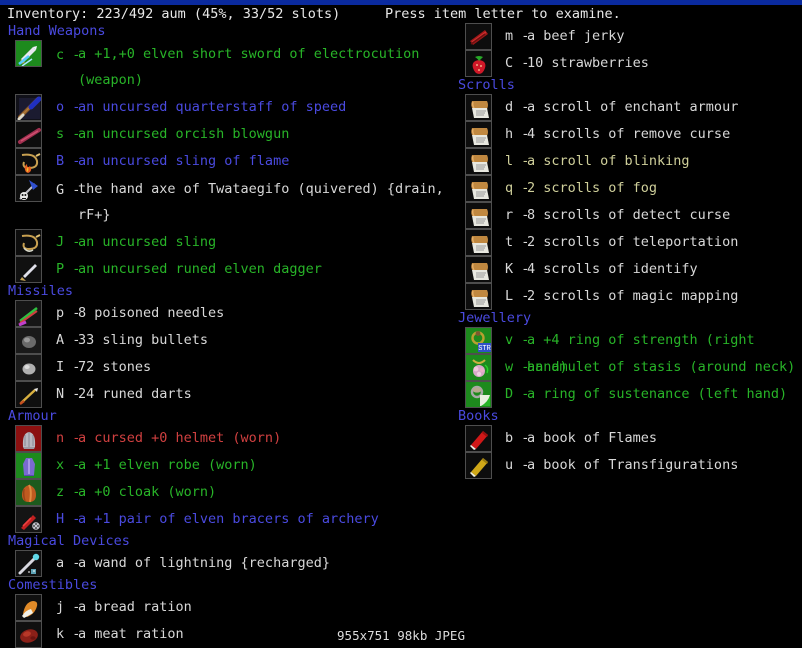  What do you see at coordinates (28, 313) in the screenshot?
I see `needle-icon` at bounding box center [28, 313].